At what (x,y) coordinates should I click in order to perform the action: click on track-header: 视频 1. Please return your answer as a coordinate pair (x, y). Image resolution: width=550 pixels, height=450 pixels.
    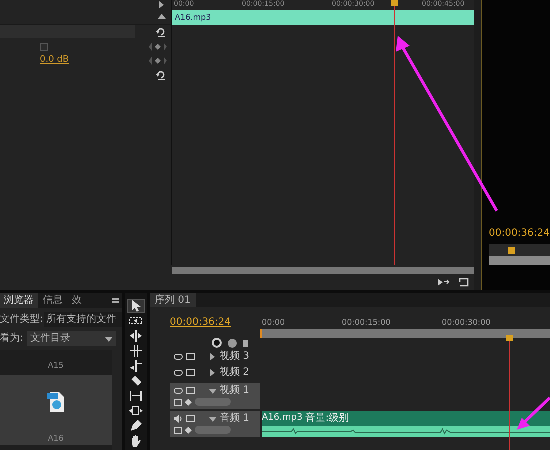
    Looking at the image, I should click on (215, 396).